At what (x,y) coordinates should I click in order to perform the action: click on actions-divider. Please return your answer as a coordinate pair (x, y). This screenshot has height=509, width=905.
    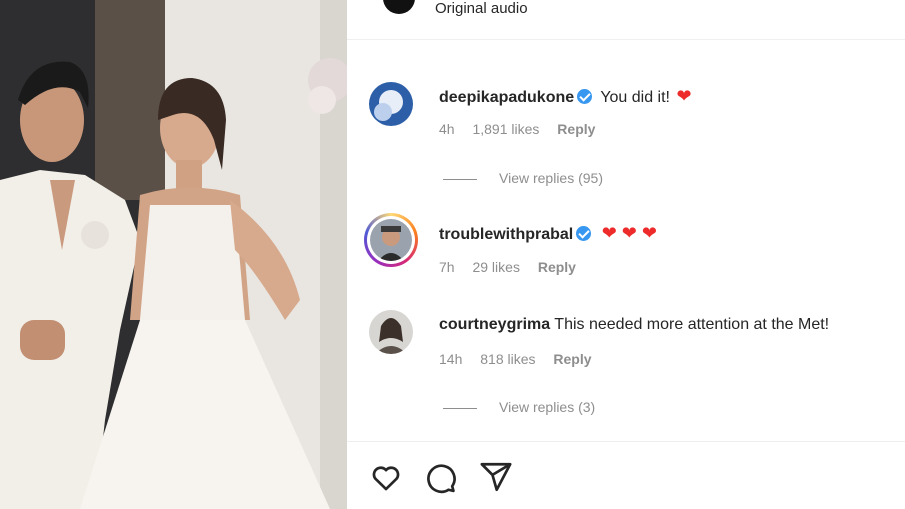
    Looking at the image, I should click on (626, 441).